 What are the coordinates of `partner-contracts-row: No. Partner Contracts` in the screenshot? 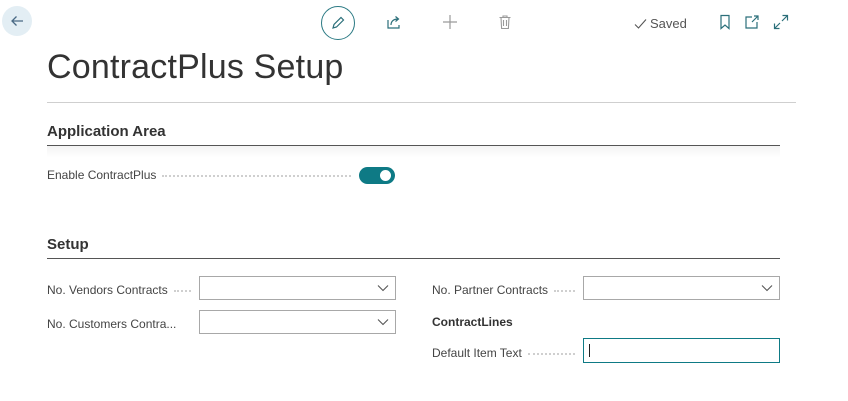 It's located at (506, 290).